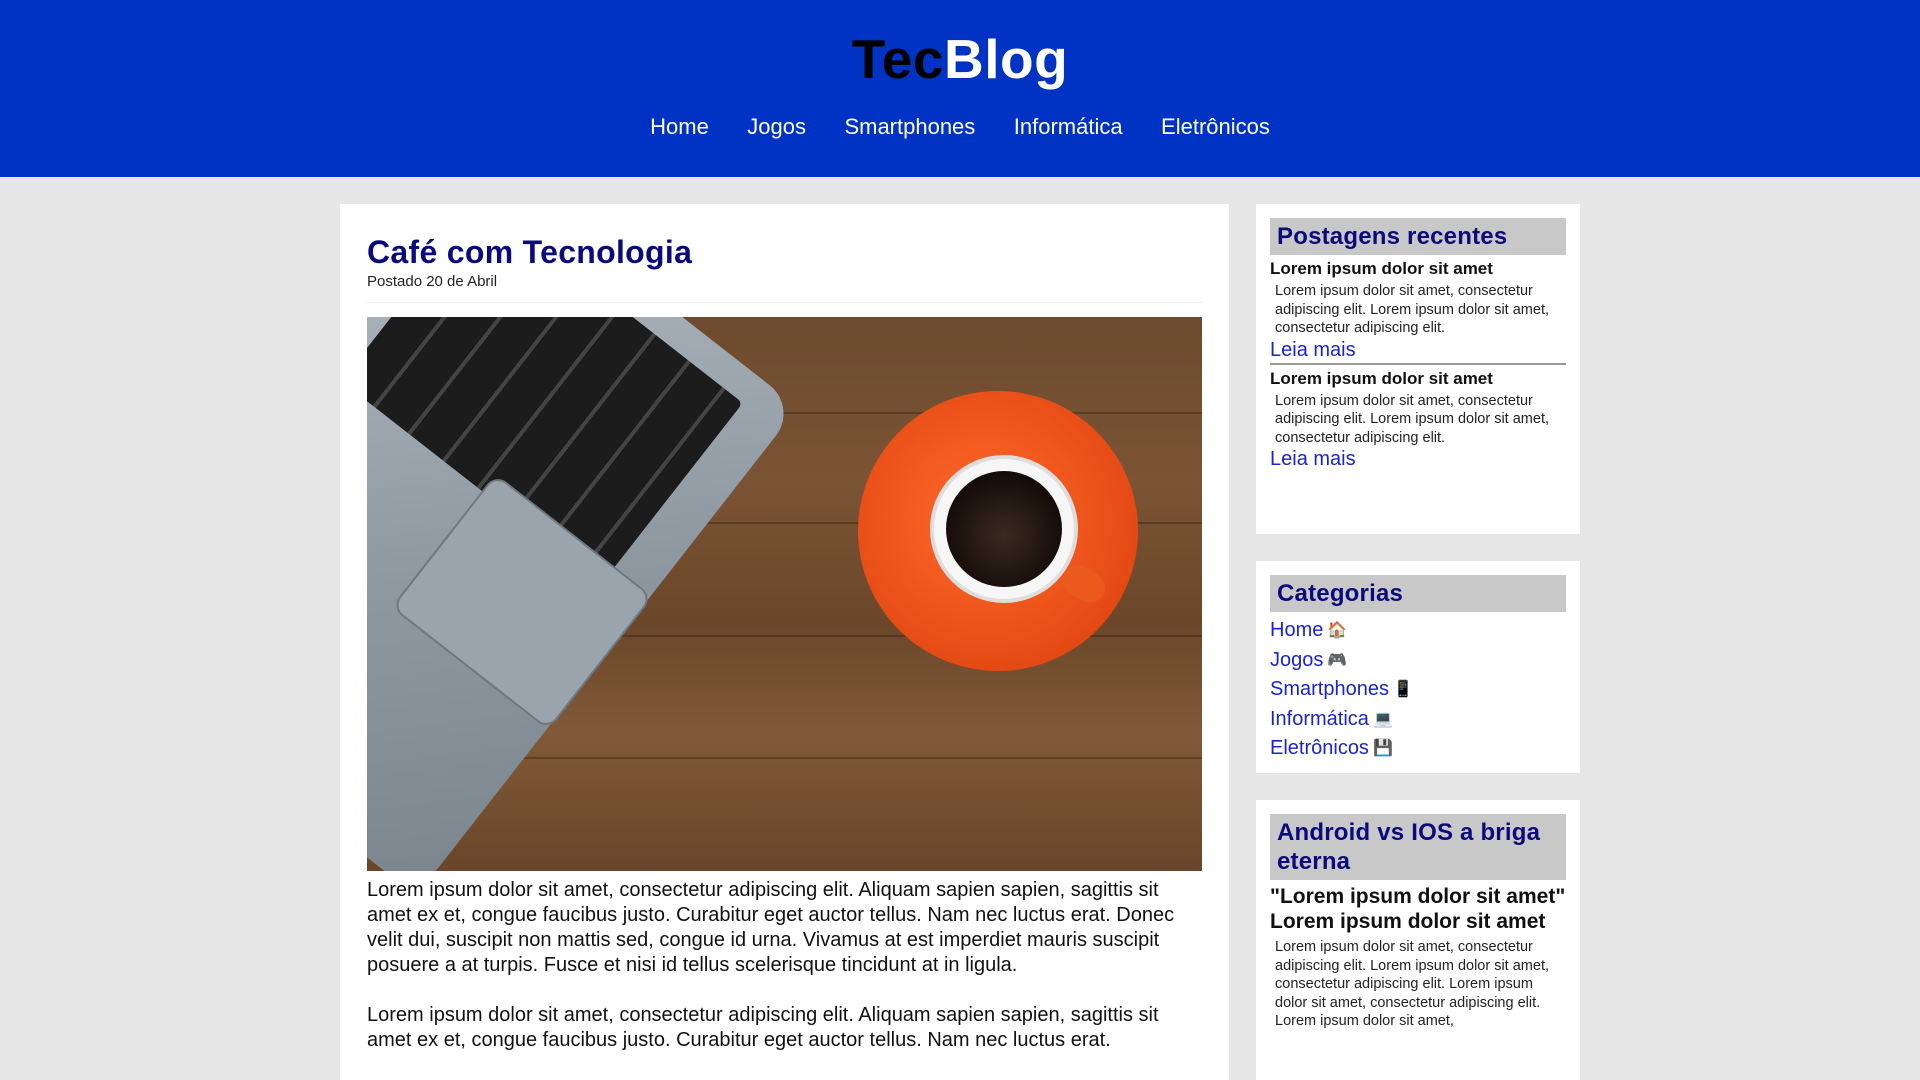  What do you see at coordinates (1319, 718) in the screenshot?
I see `category-label: Informática` at bounding box center [1319, 718].